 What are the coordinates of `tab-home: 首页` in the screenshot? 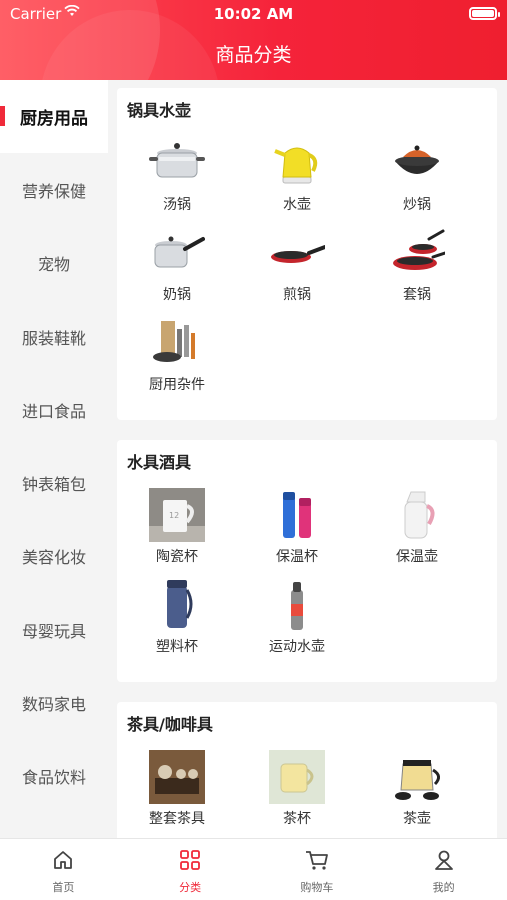 It's located at (63, 869).